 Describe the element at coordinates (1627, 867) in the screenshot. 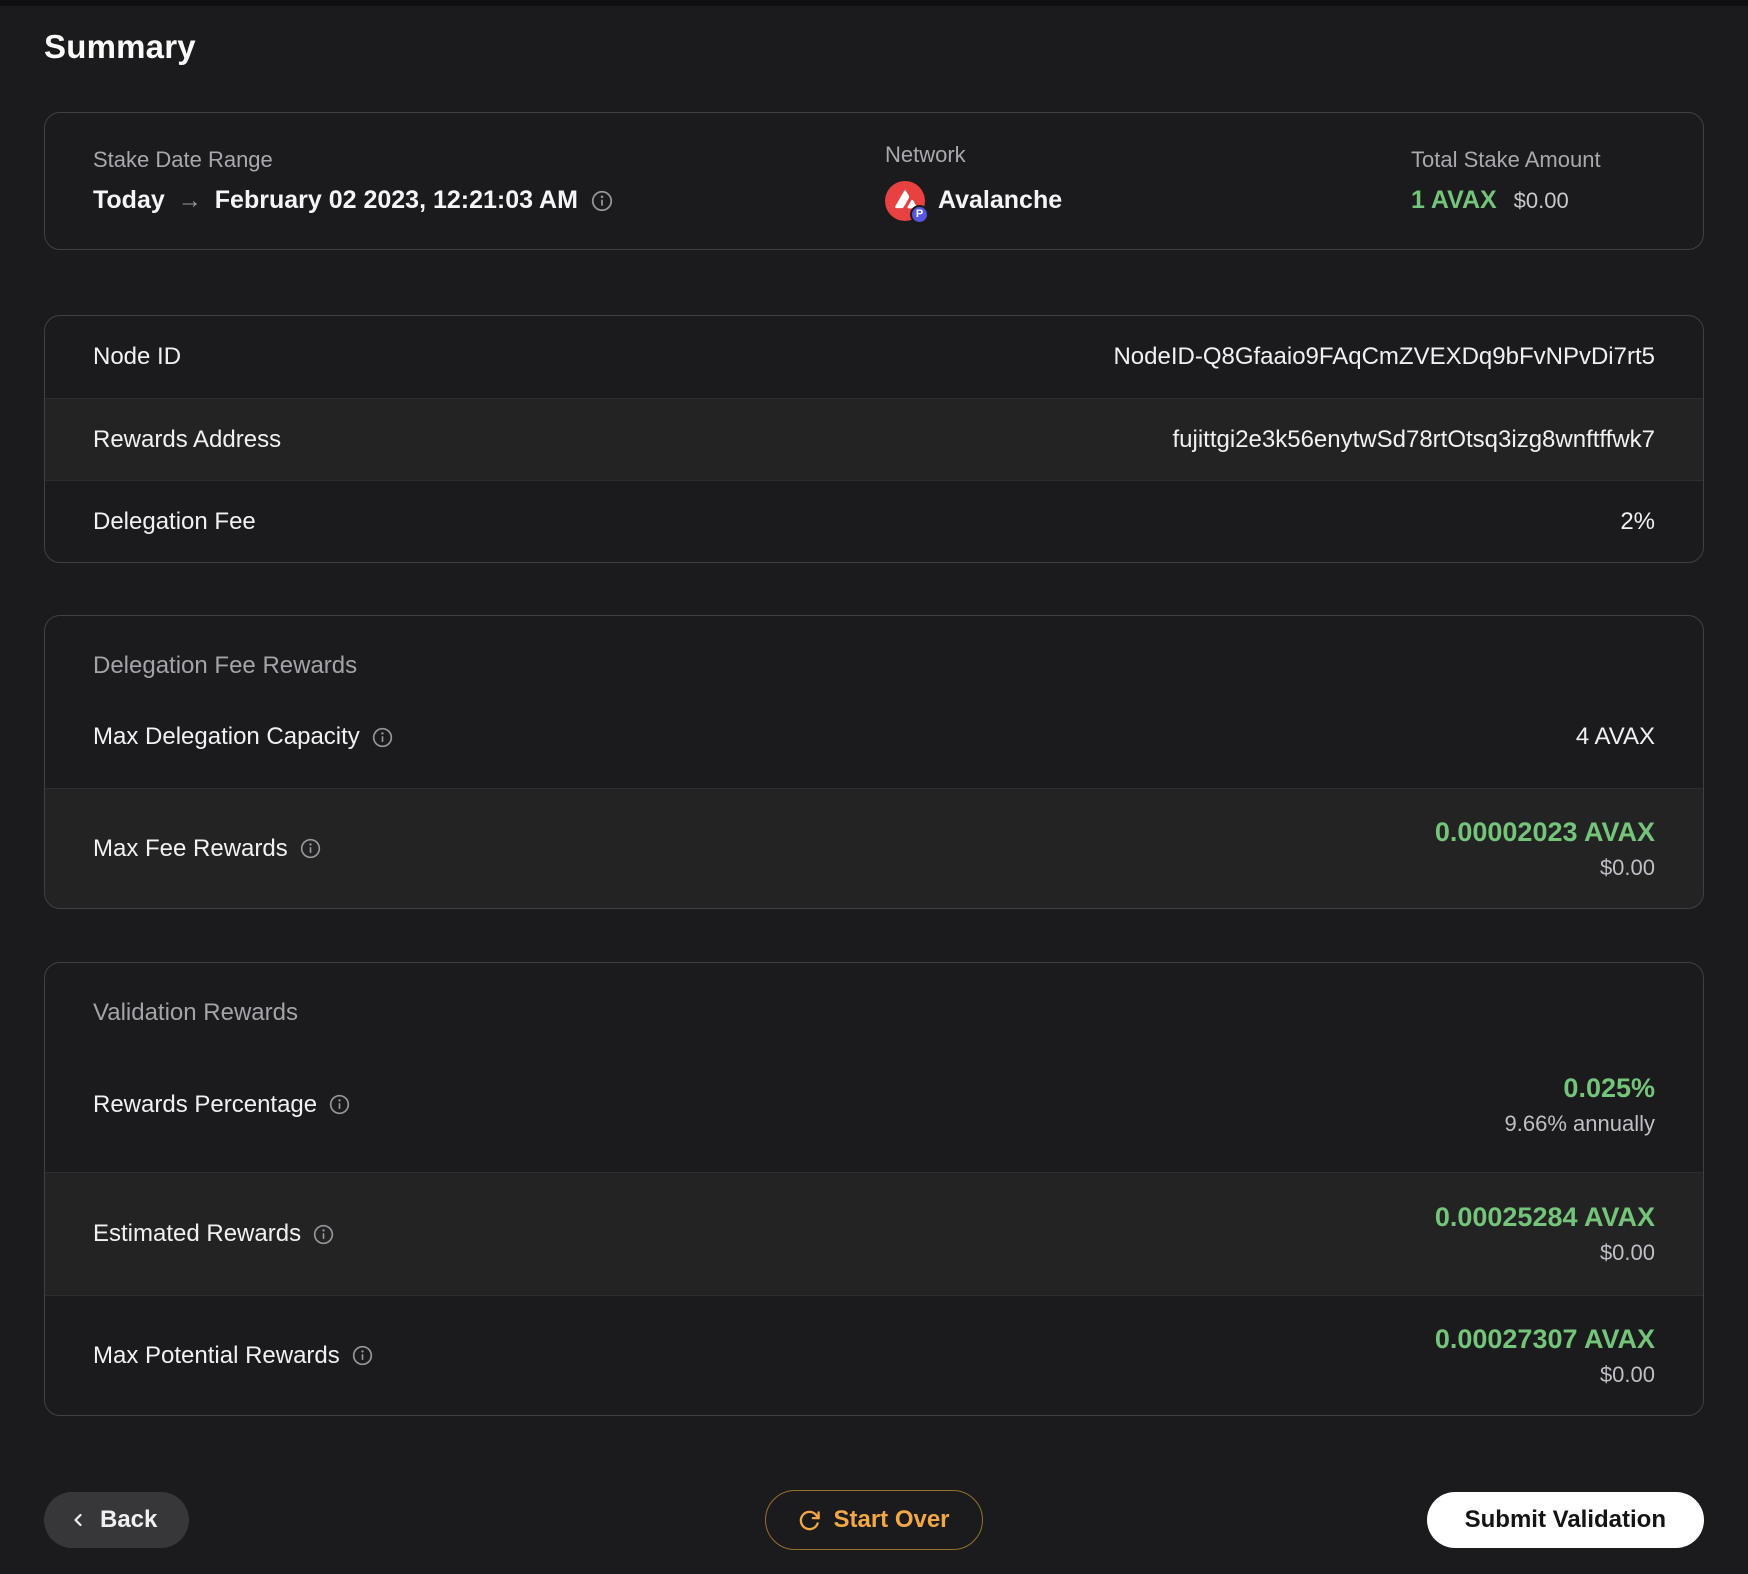

I see `max-fee-rewards-usd: $0.00` at that location.